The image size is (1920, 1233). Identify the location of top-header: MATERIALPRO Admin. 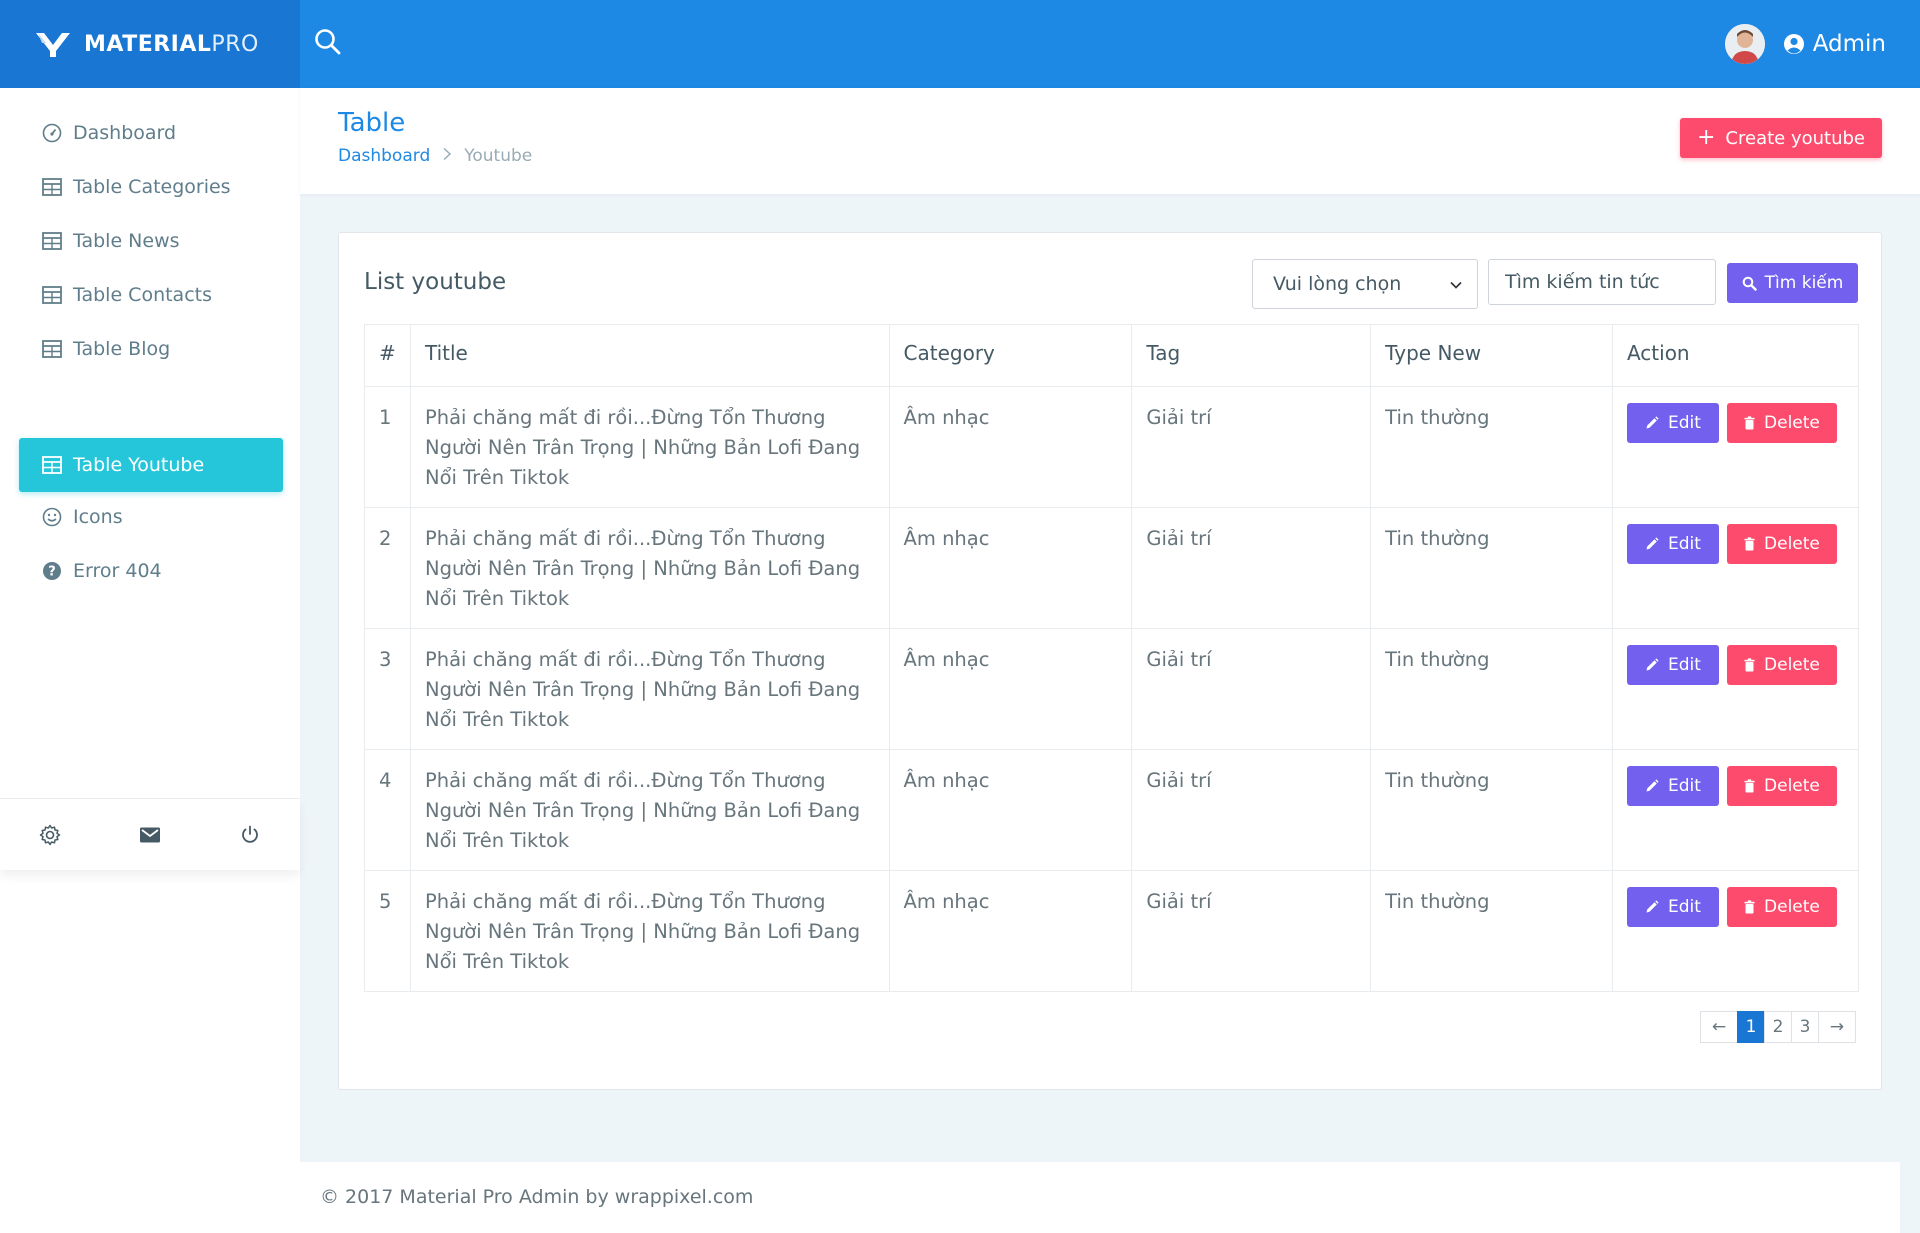
(960, 44).